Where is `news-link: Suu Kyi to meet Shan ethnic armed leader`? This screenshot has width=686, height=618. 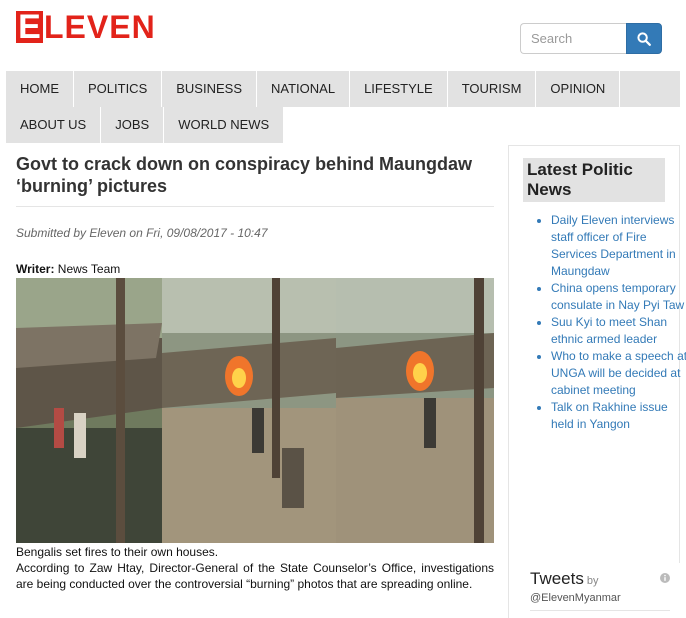 news-link: Suu Kyi to meet Shan ethnic armed leader is located at coordinates (609, 330).